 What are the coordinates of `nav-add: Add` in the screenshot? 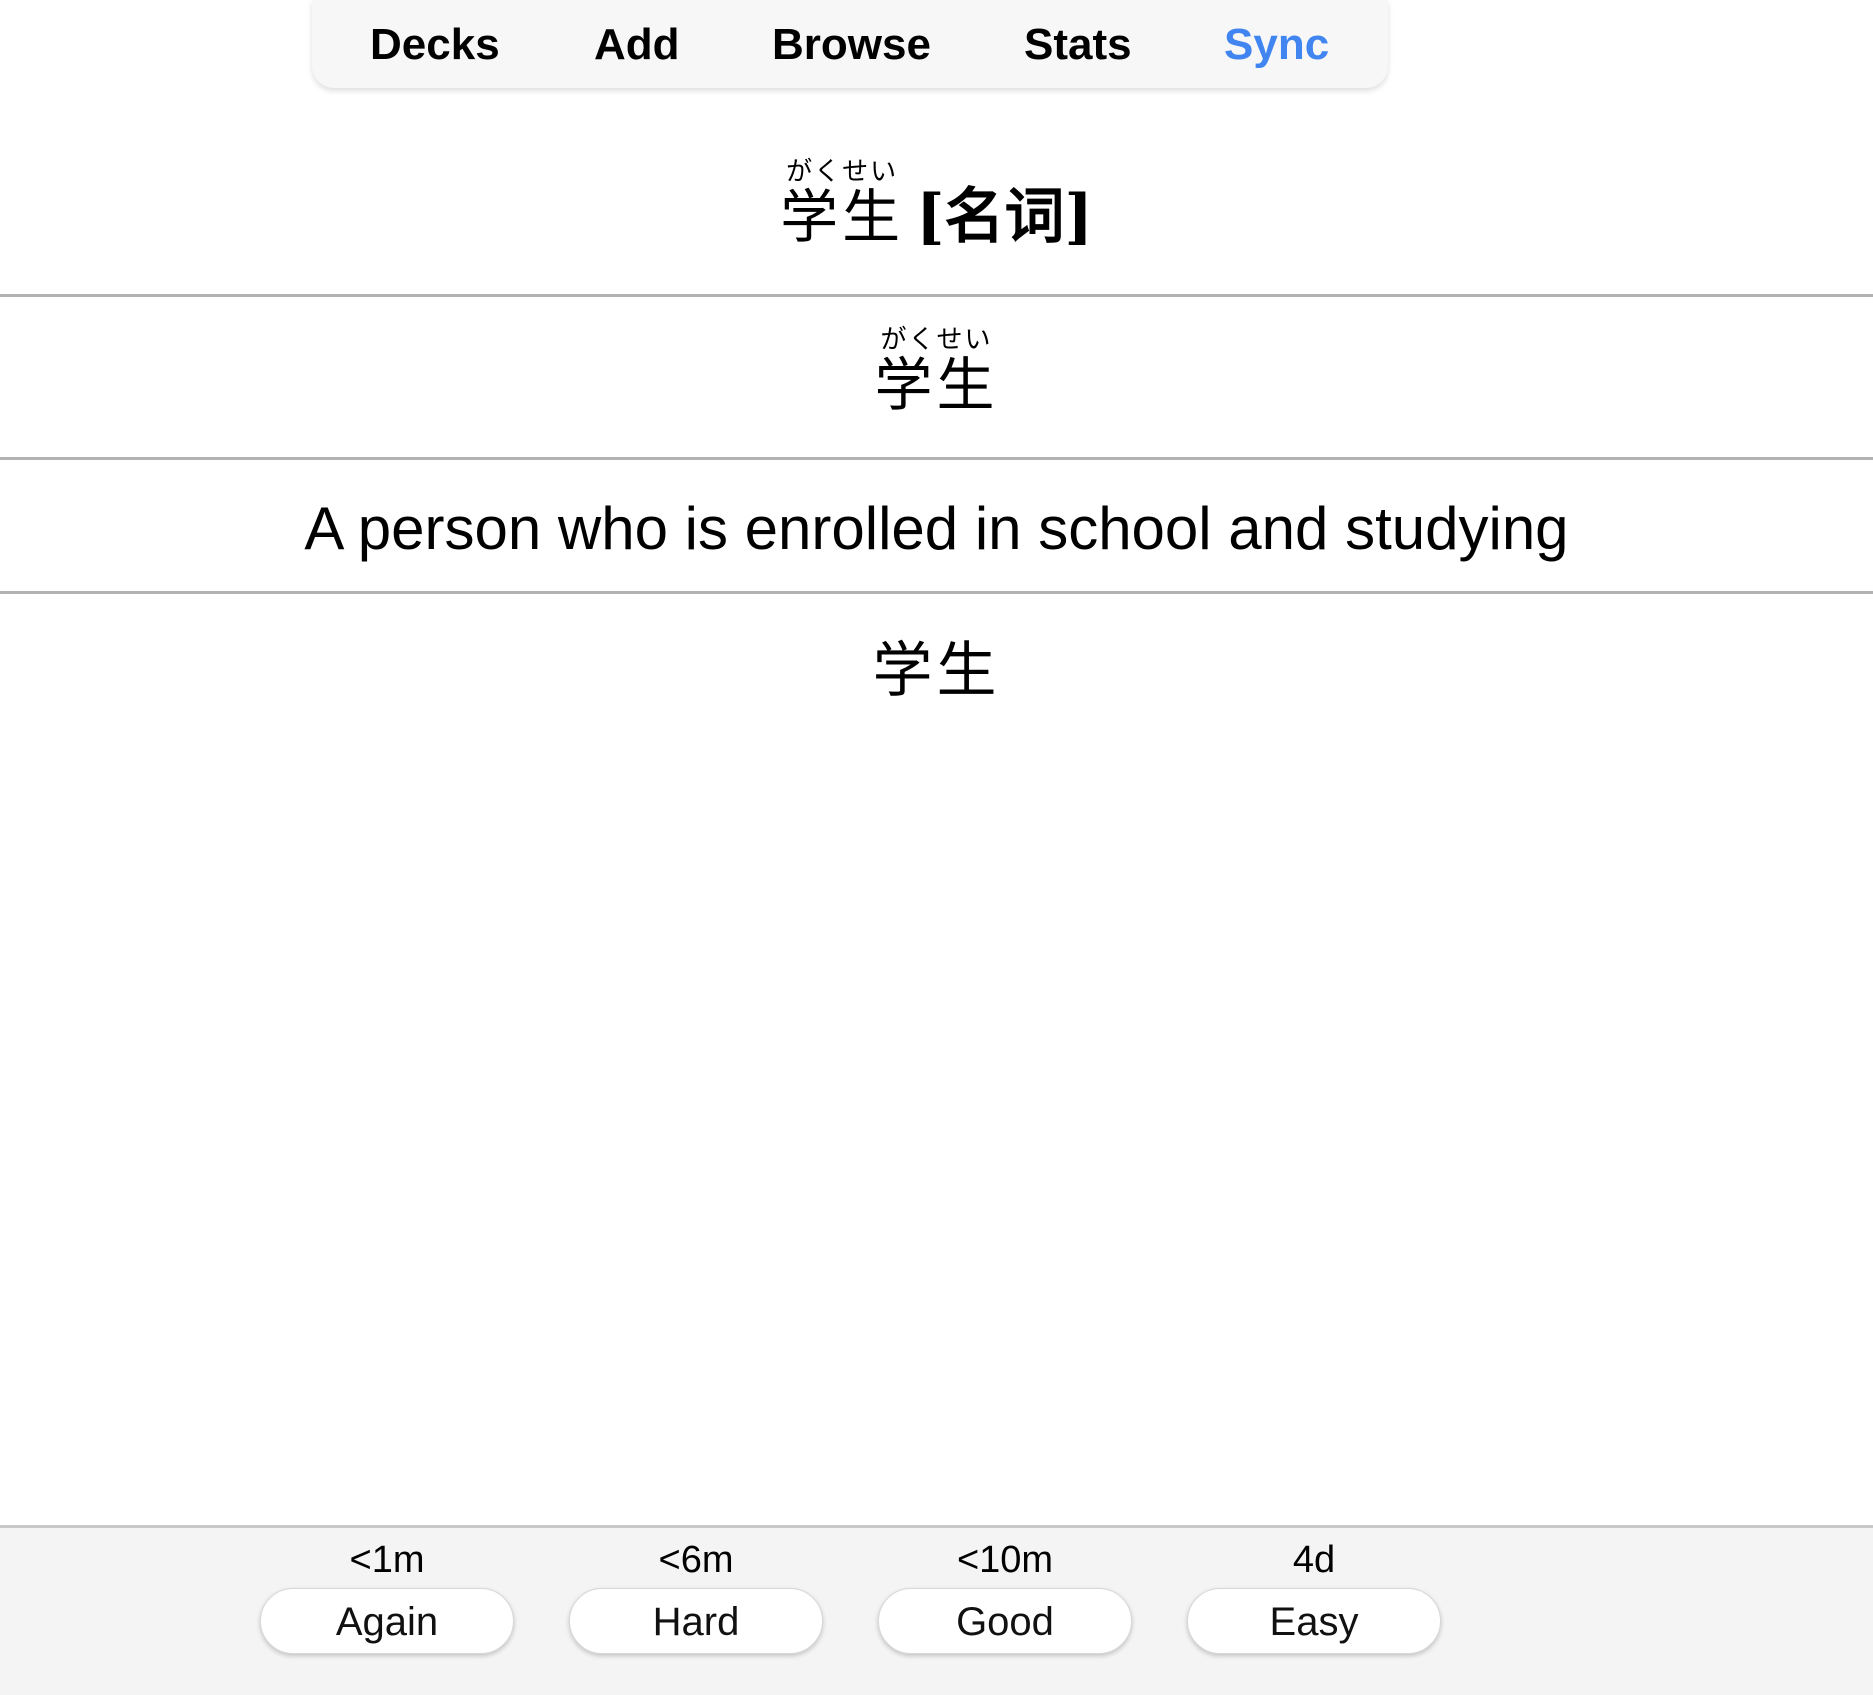 It's located at (637, 45).